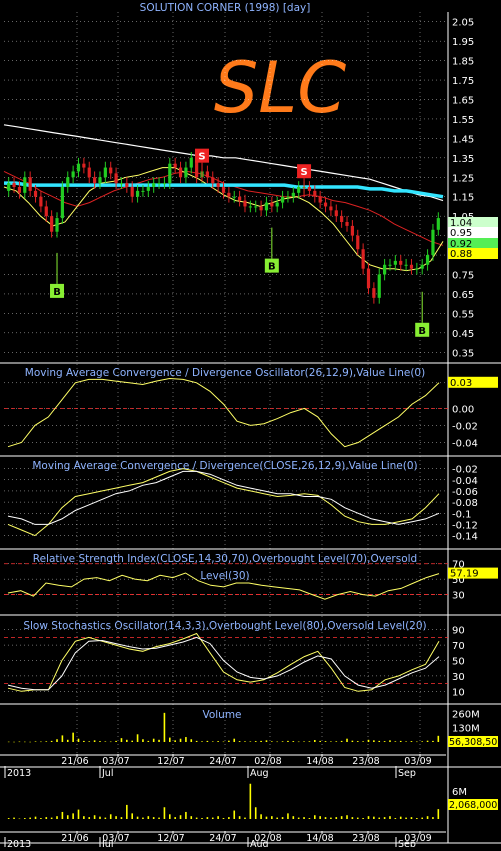  I want to click on macd-tick-label: -0.02, so click(465, 470).